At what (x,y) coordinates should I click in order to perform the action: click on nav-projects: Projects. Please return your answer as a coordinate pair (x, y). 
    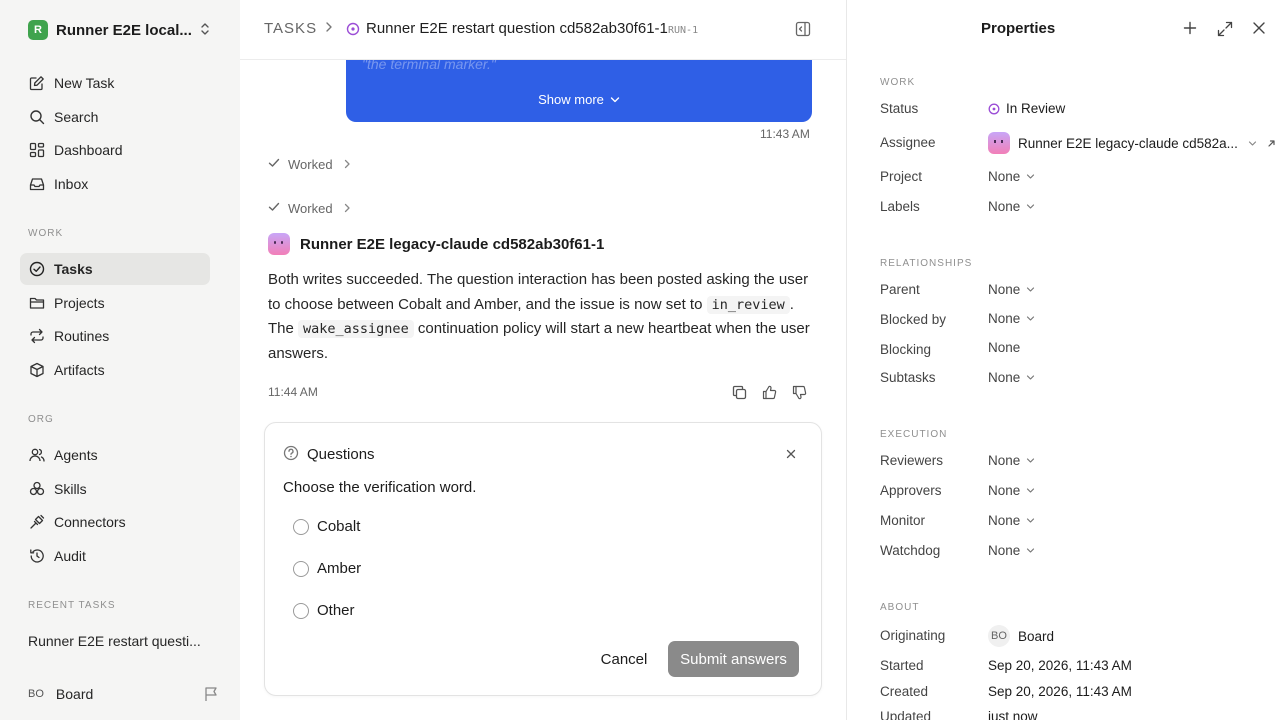
    Looking at the image, I should click on (115, 303).